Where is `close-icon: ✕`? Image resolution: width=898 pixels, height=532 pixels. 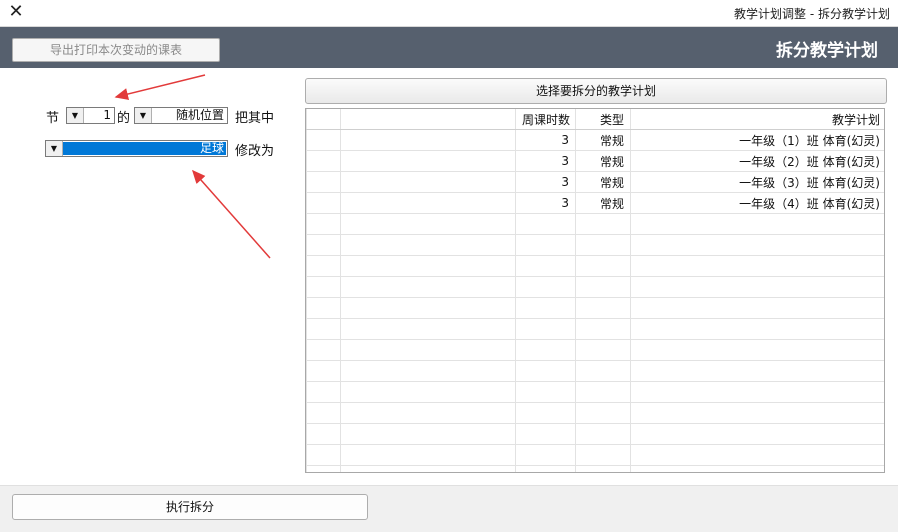
close-icon: ✕ is located at coordinates (16, 12).